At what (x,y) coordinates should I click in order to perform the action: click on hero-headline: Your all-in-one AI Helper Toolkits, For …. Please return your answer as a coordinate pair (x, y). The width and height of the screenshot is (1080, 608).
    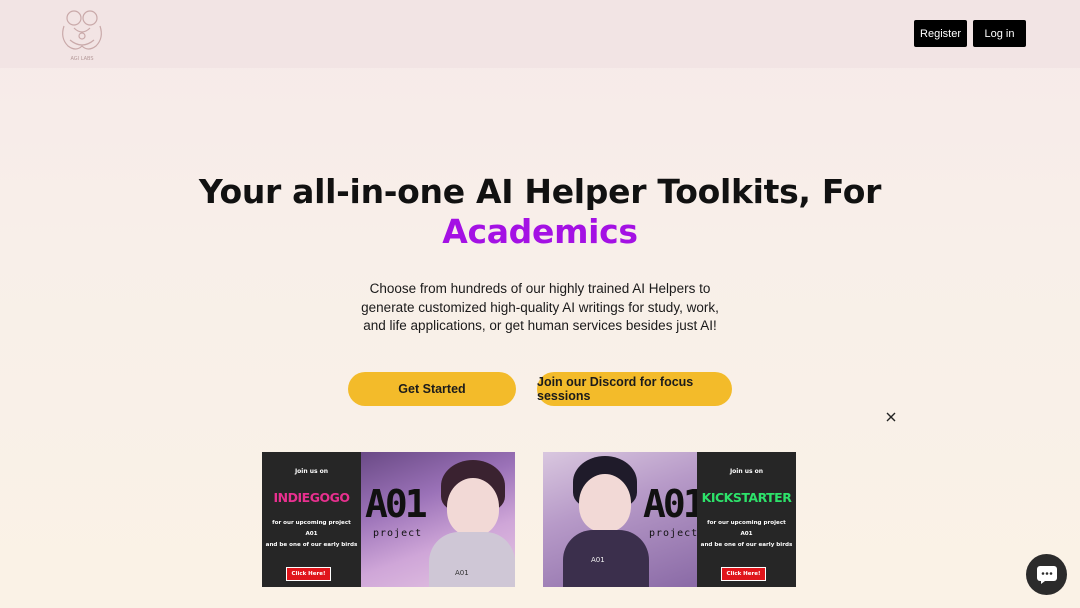
    Looking at the image, I should click on (540, 212).